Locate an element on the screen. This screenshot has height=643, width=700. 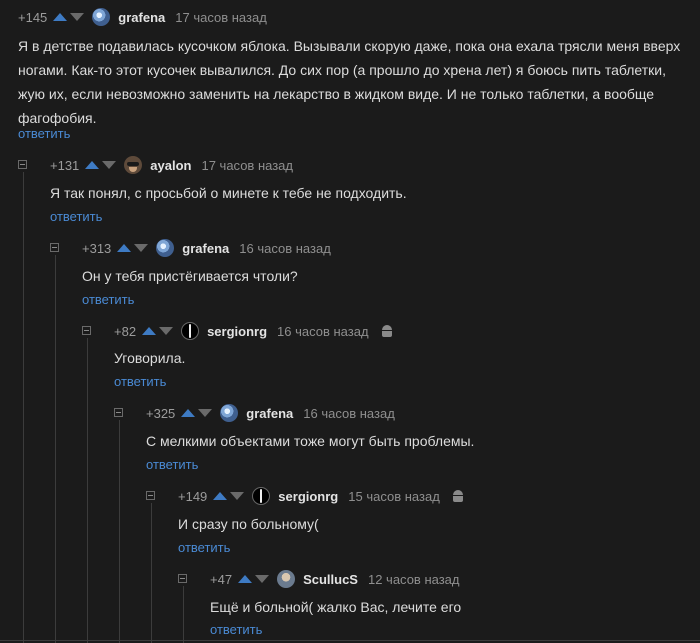
comment-text: И сразу по больному( is located at coordinates (248, 524).